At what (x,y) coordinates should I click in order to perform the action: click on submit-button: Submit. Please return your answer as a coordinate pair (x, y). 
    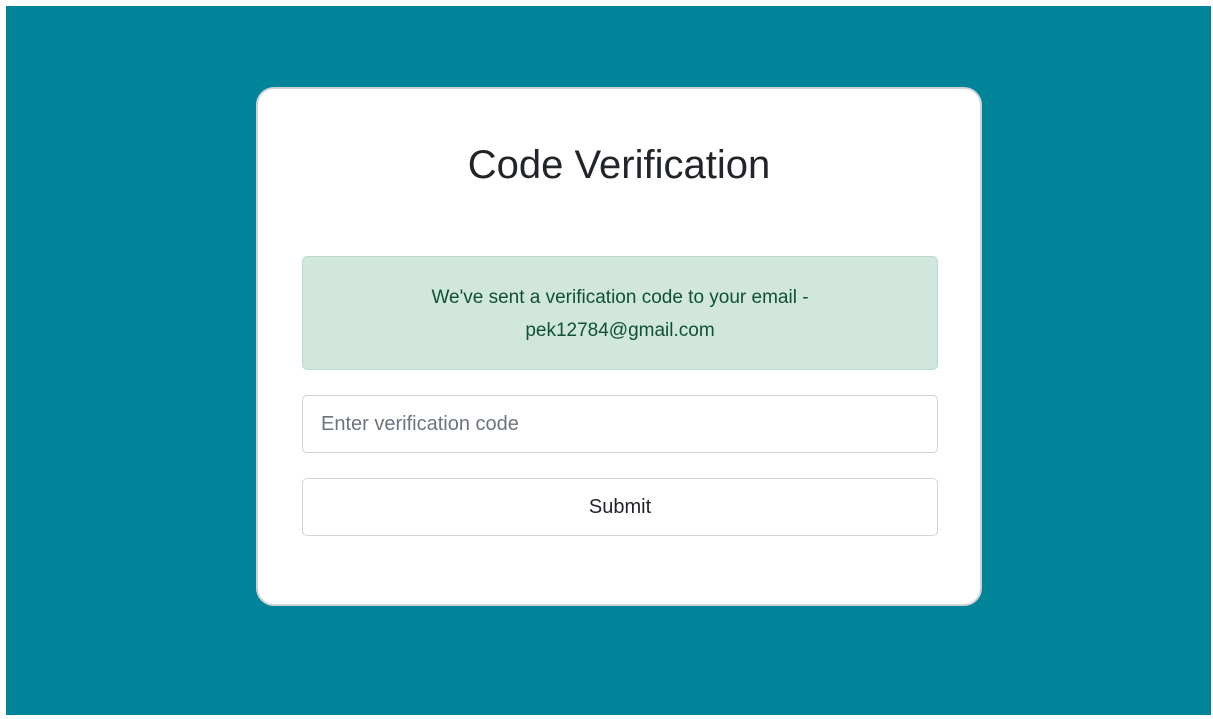
    Looking at the image, I should click on (620, 507).